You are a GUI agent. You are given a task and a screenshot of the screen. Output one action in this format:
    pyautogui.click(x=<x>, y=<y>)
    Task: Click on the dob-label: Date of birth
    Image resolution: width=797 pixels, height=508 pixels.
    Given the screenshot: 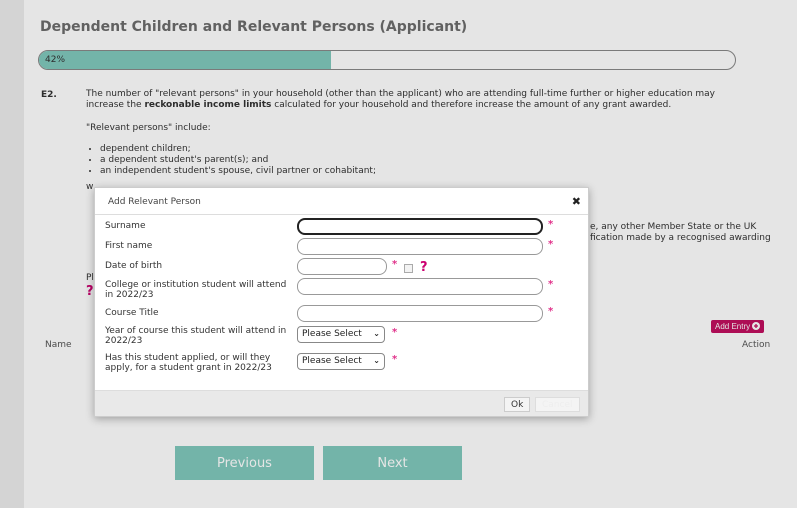 What is the action you would take?
    pyautogui.click(x=134, y=266)
    